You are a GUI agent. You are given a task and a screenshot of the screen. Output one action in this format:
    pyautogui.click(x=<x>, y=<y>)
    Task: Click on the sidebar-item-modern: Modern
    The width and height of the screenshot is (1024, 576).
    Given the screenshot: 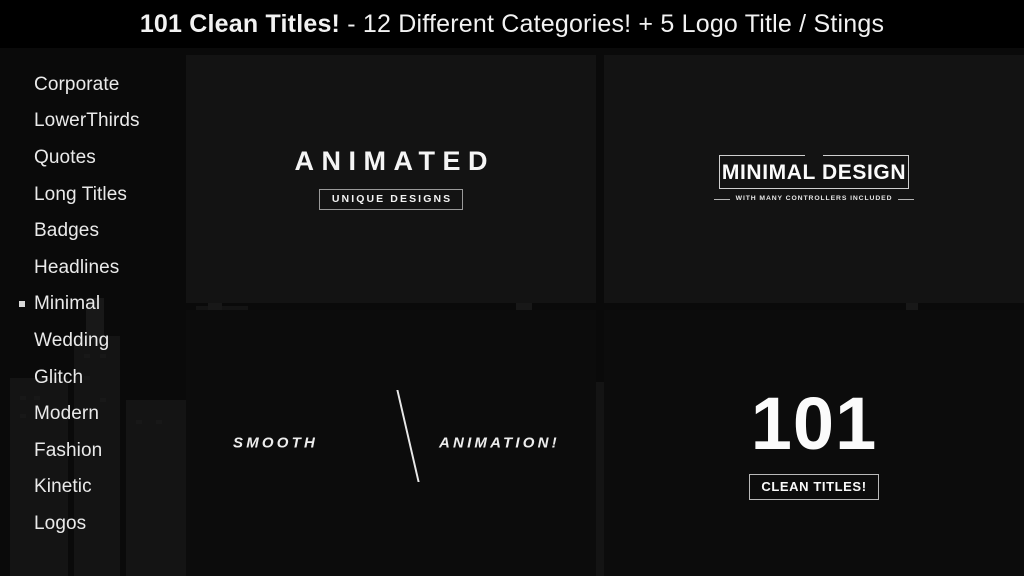 What is the action you would take?
    pyautogui.click(x=93, y=413)
    